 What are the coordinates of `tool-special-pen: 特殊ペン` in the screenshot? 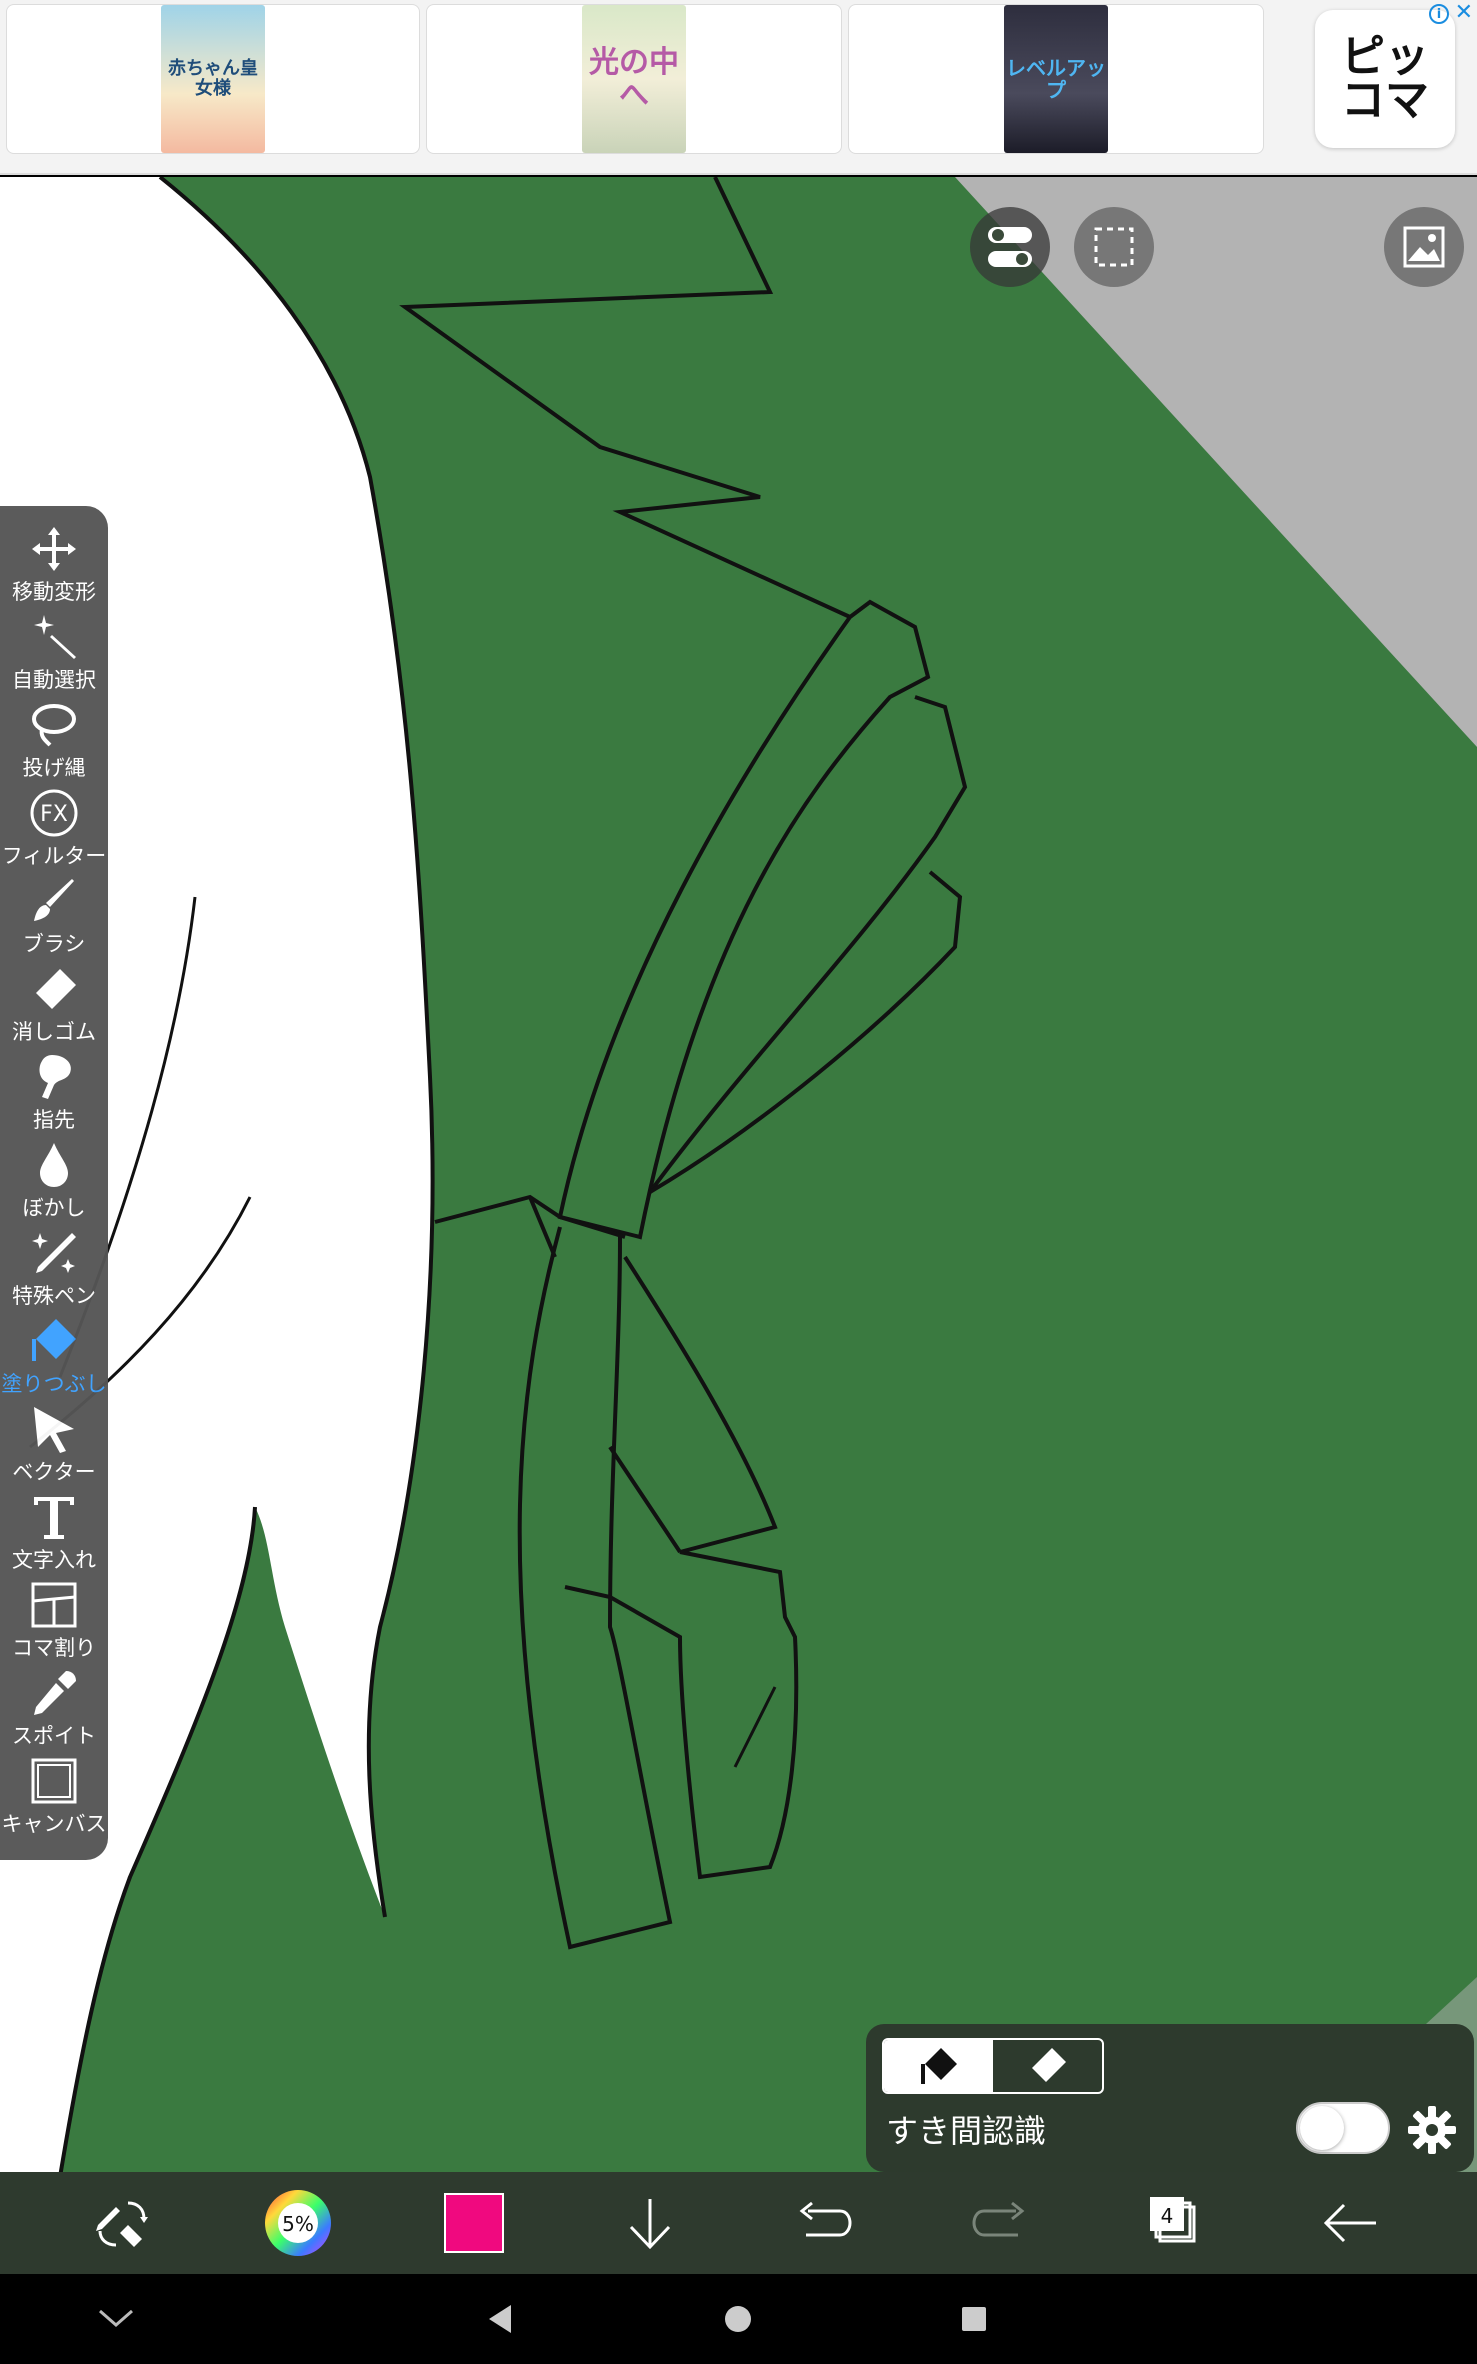 It's located at (54, 1272).